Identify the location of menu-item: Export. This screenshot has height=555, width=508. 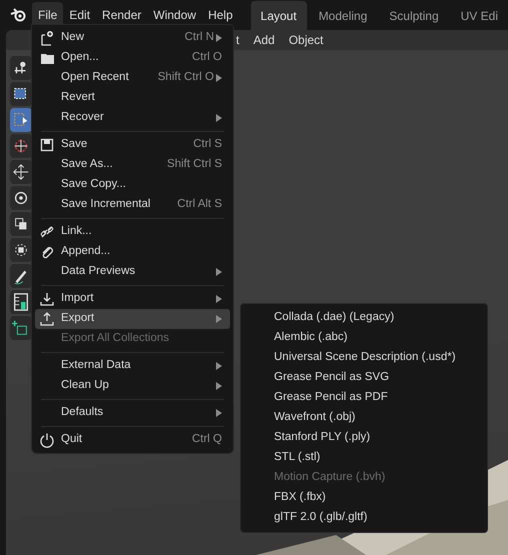
(132, 319).